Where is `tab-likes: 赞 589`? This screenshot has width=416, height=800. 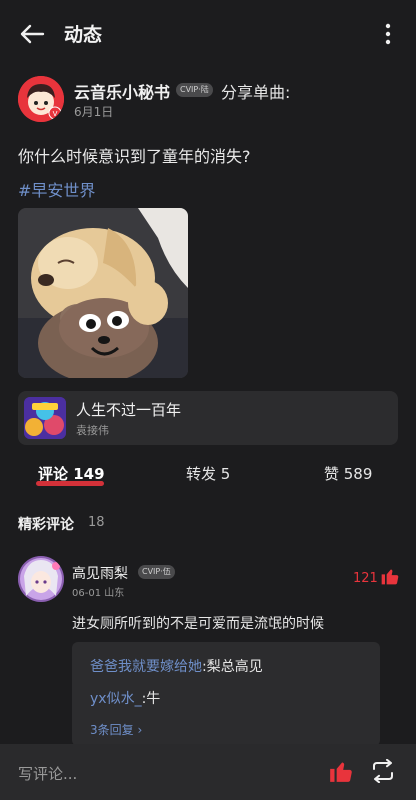 tab-likes: 赞 589 is located at coordinates (348, 473).